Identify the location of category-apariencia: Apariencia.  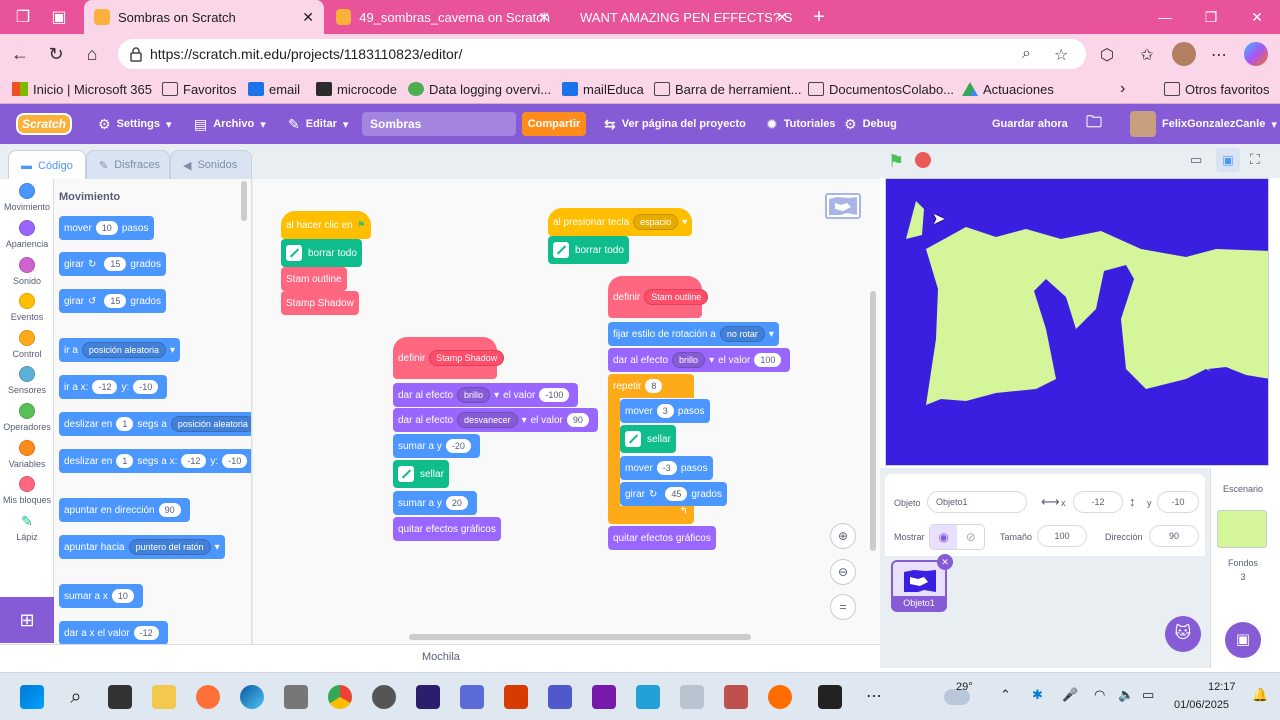
(27, 234).